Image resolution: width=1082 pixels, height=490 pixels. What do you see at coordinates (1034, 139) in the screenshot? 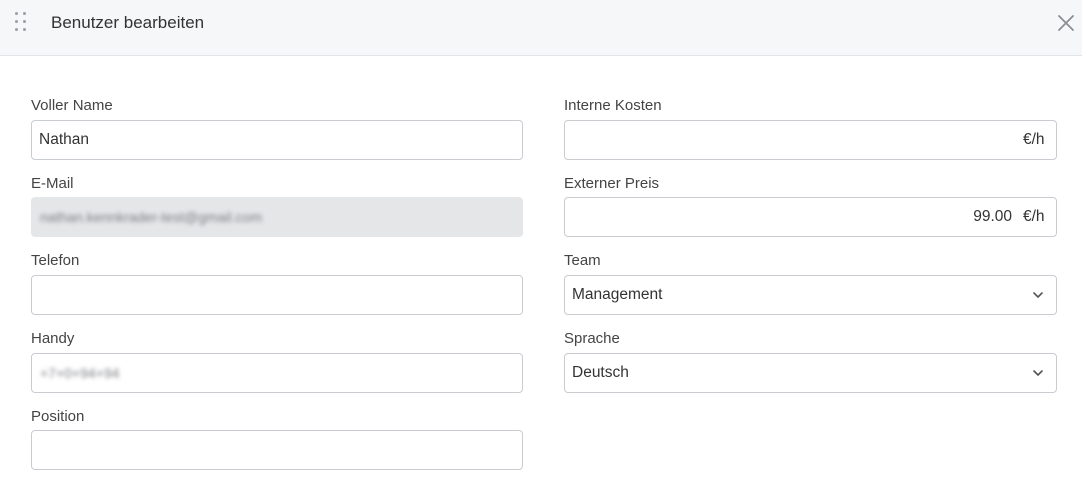
I see `internal-cost-suffix: €/h` at bounding box center [1034, 139].